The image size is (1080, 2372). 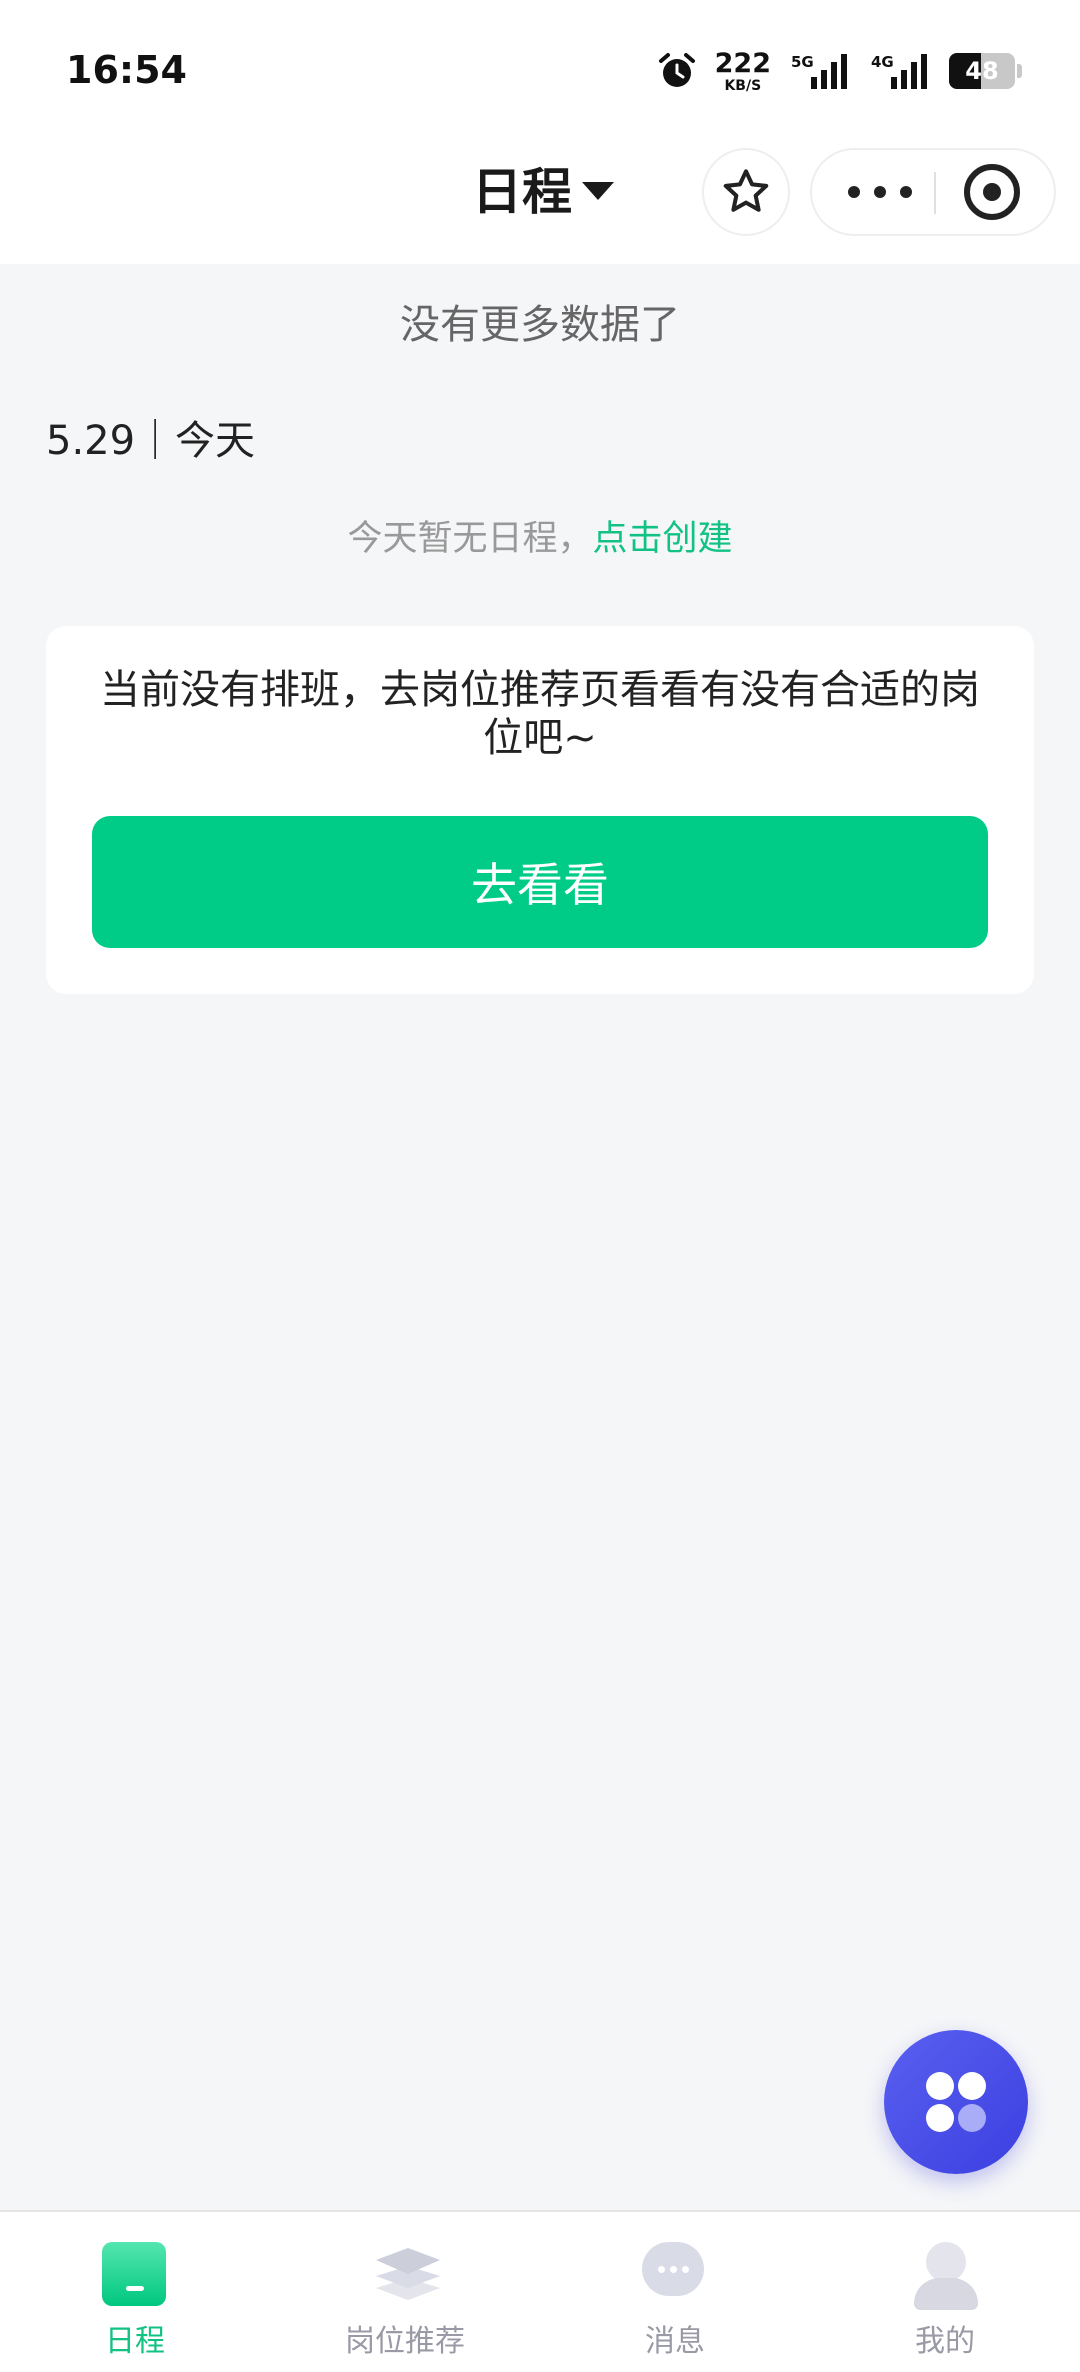 What do you see at coordinates (540, 70) in the screenshot?
I see `status-bar: 16:54 222 KB/S 5G 4G 48` at bounding box center [540, 70].